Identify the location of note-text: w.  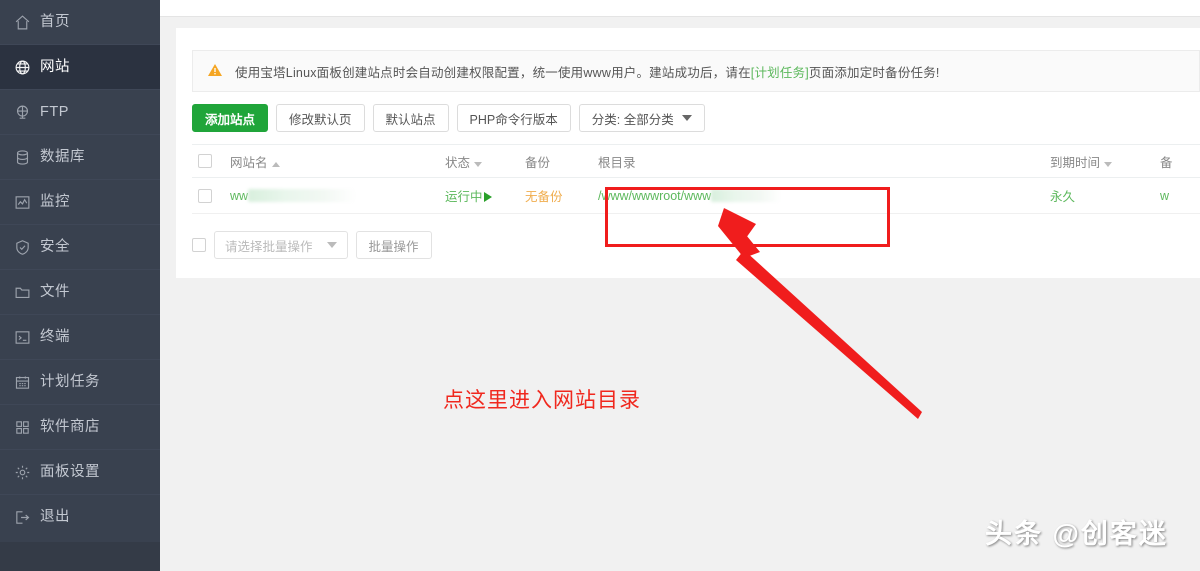
(1165, 195).